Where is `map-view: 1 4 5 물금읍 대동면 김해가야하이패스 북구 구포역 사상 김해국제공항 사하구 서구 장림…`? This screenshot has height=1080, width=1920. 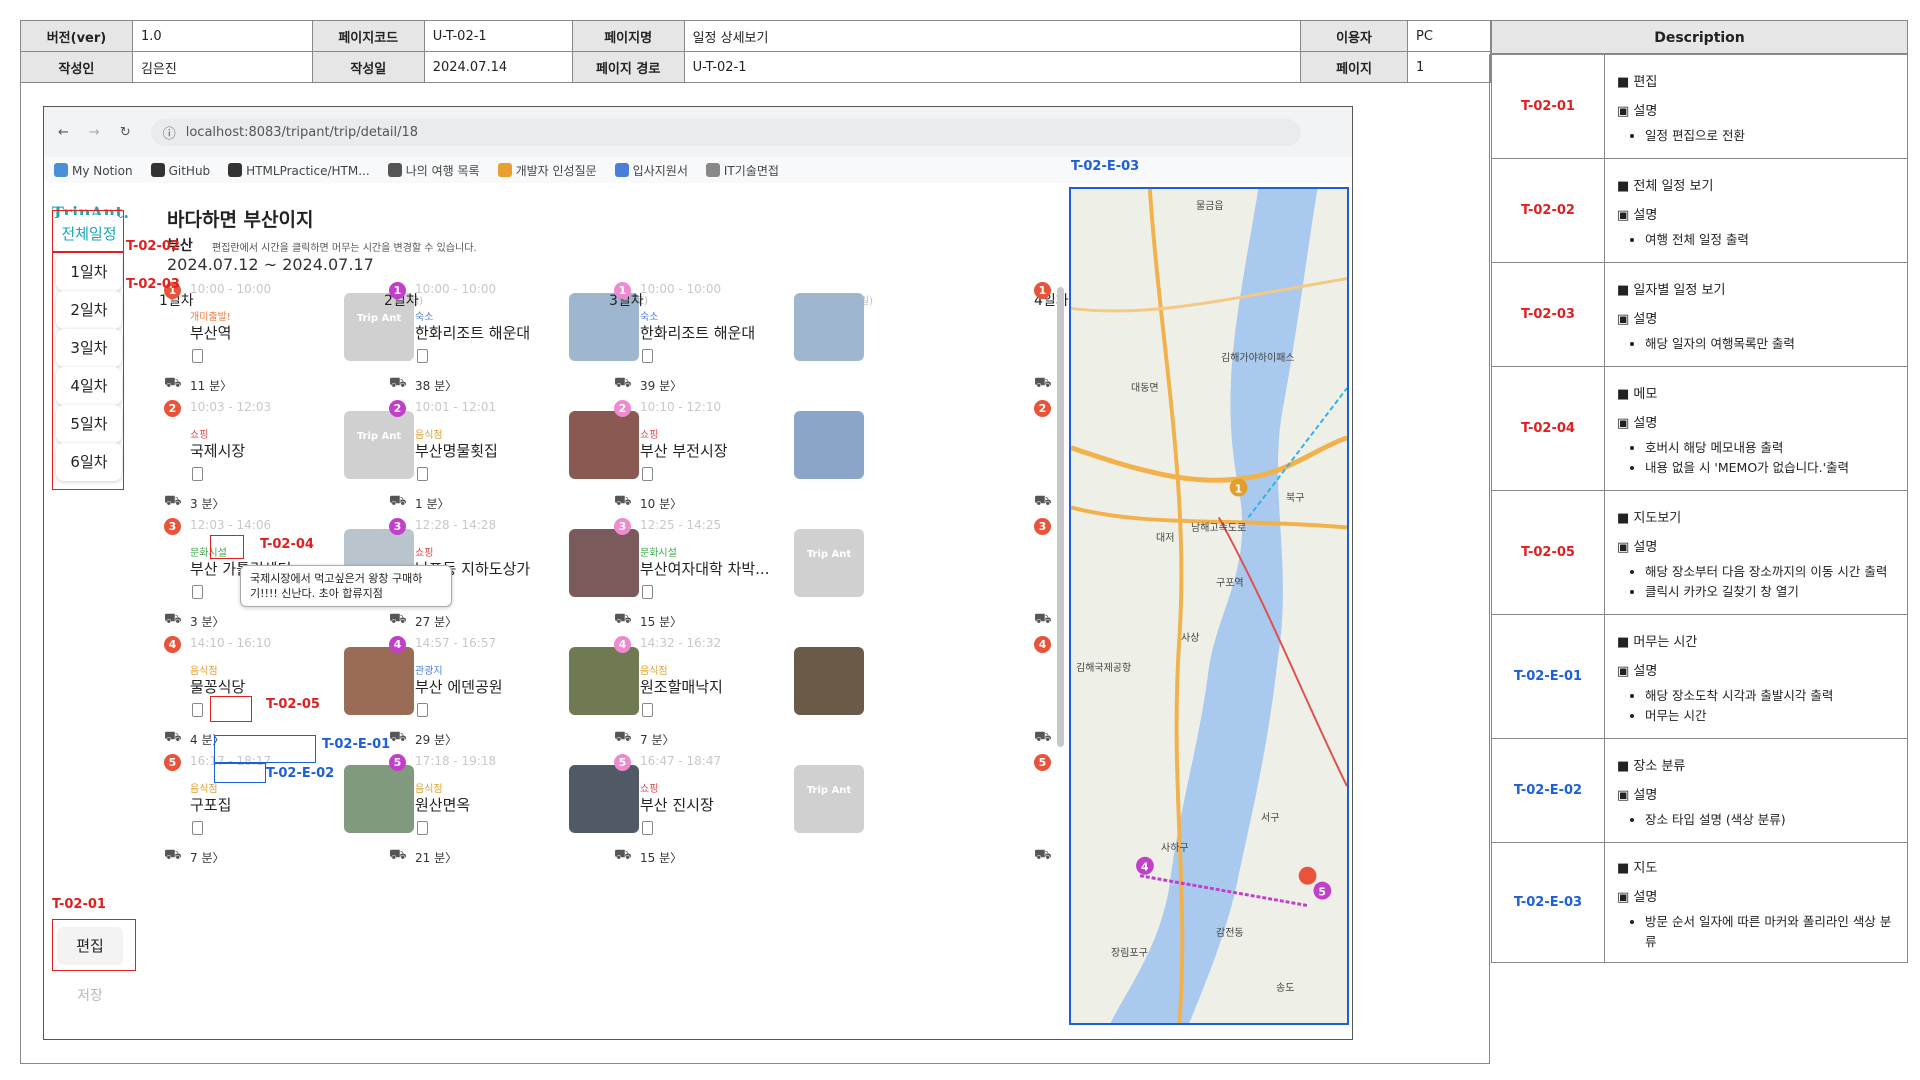 map-view: 1 4 5 물금읍 대동면 김해가야하이패스 북구 구포역 사상 김해국제공항 사하구 서구 장림… is located at coordinates (1209, 606).